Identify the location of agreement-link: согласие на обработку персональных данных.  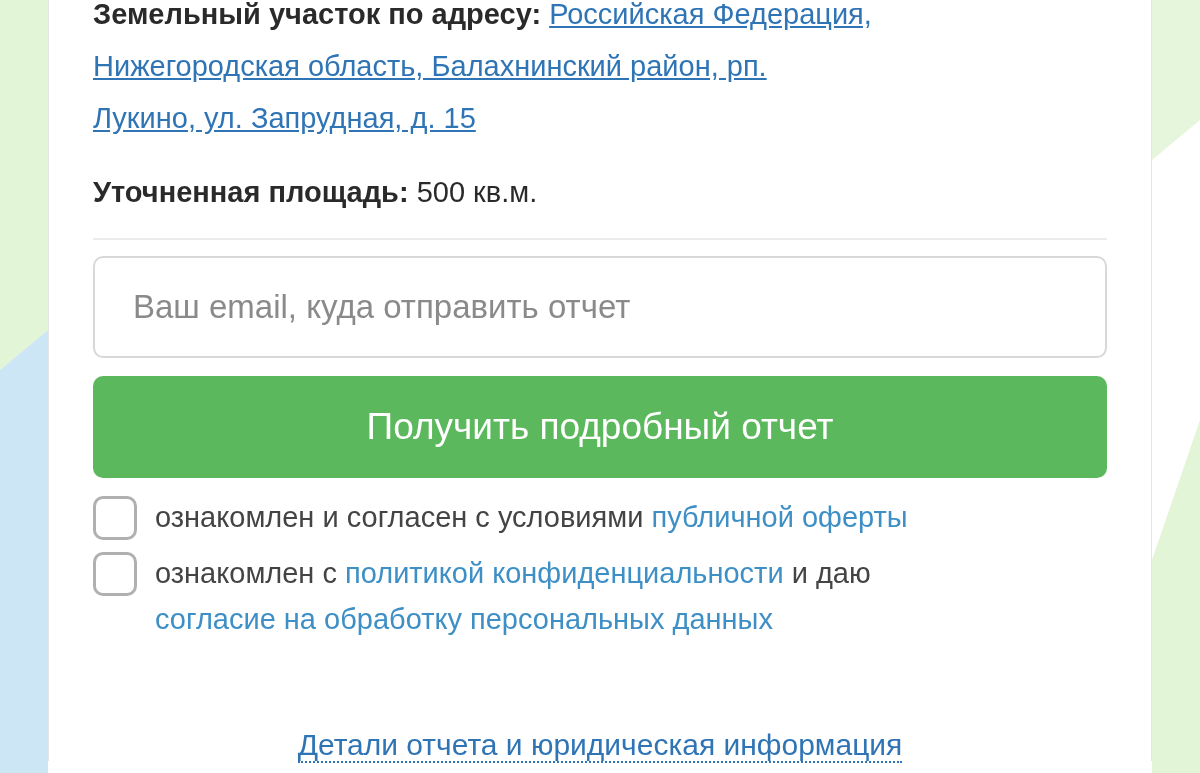
(464, 619).